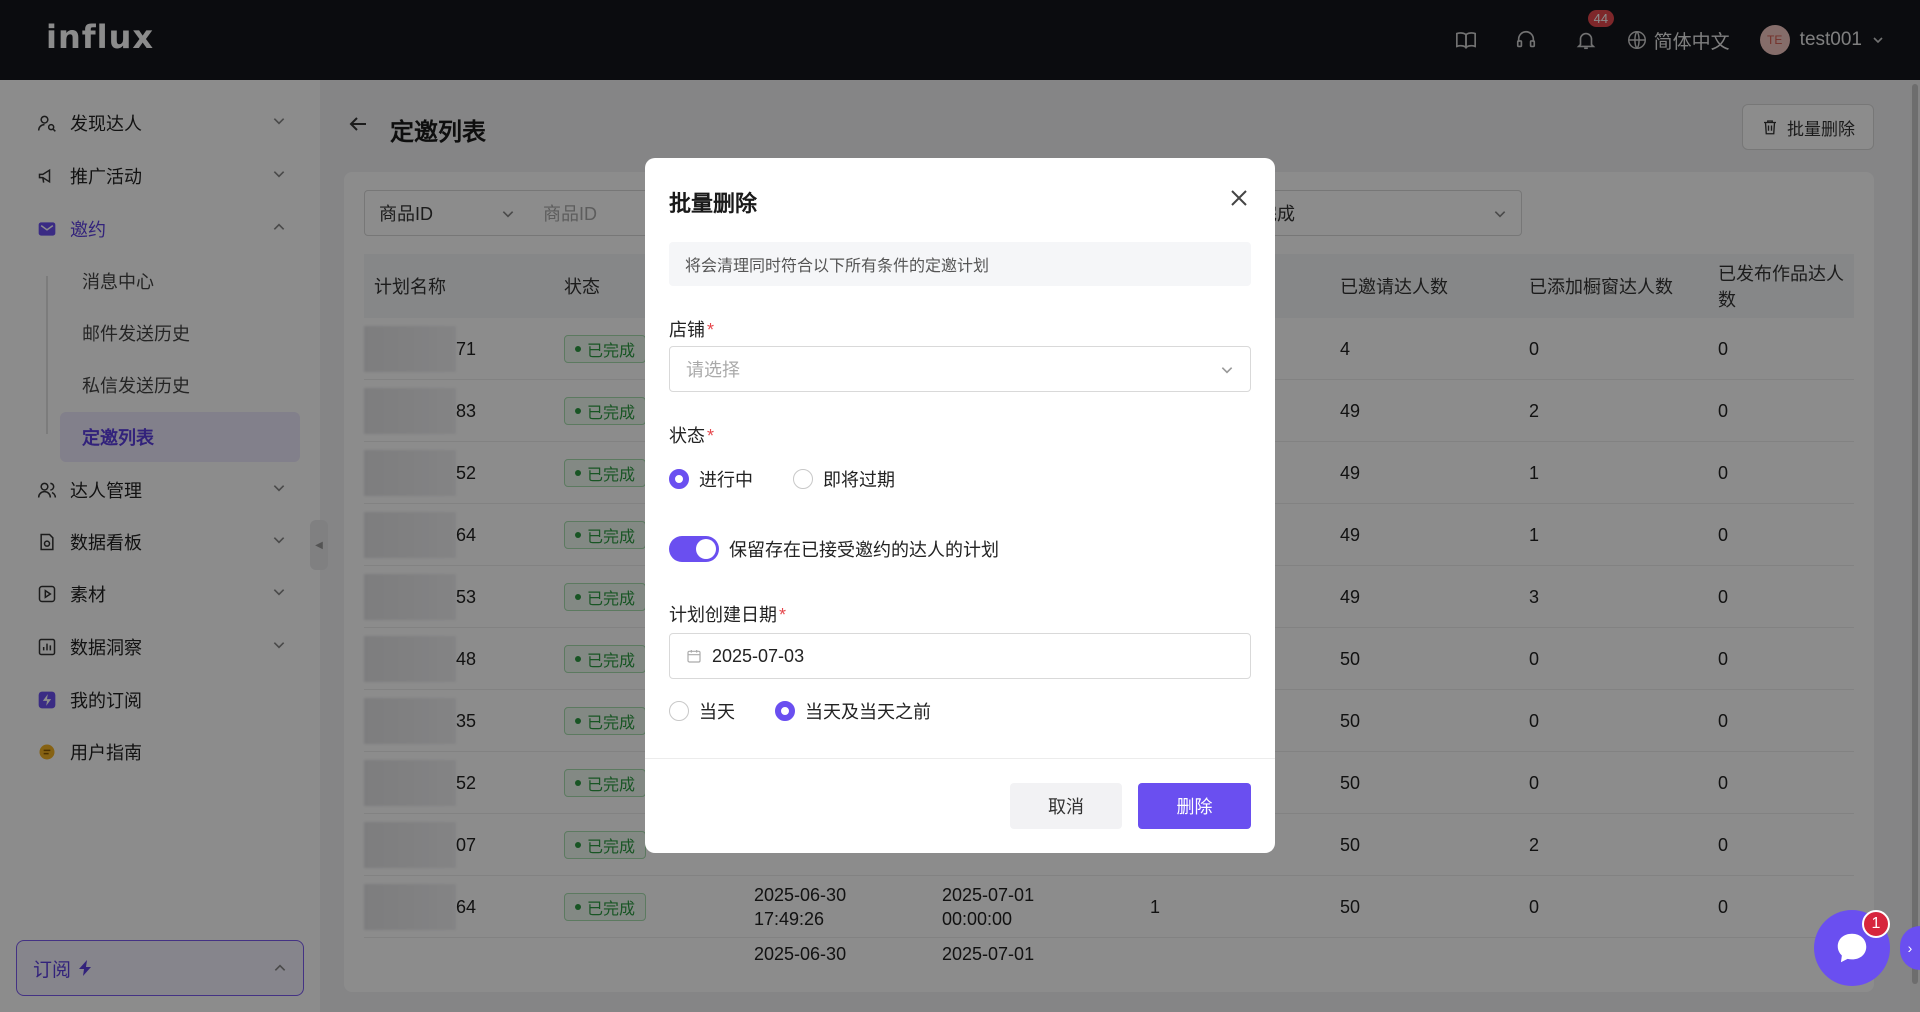 The height and width of the screenshot is (1012, 1920). Describe the element at coordinates (1066, 806) in the screenshot. I see `cancel-button: 取消` at that location.